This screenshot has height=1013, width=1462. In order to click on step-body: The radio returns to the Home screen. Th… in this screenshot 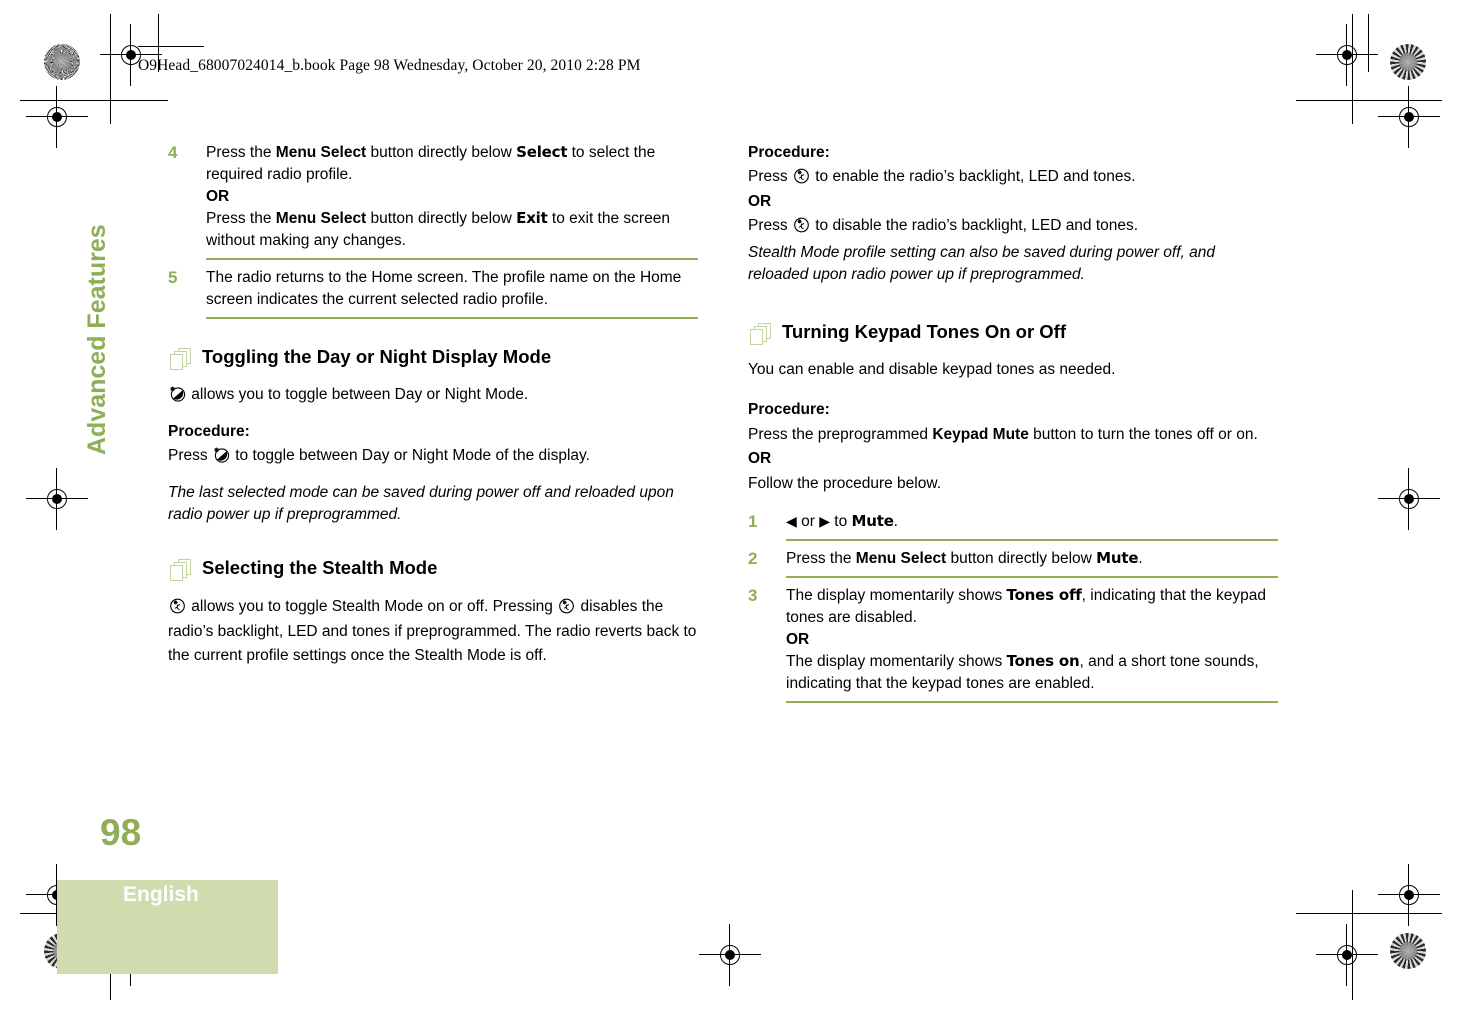, I will do `click(444, 288)`.